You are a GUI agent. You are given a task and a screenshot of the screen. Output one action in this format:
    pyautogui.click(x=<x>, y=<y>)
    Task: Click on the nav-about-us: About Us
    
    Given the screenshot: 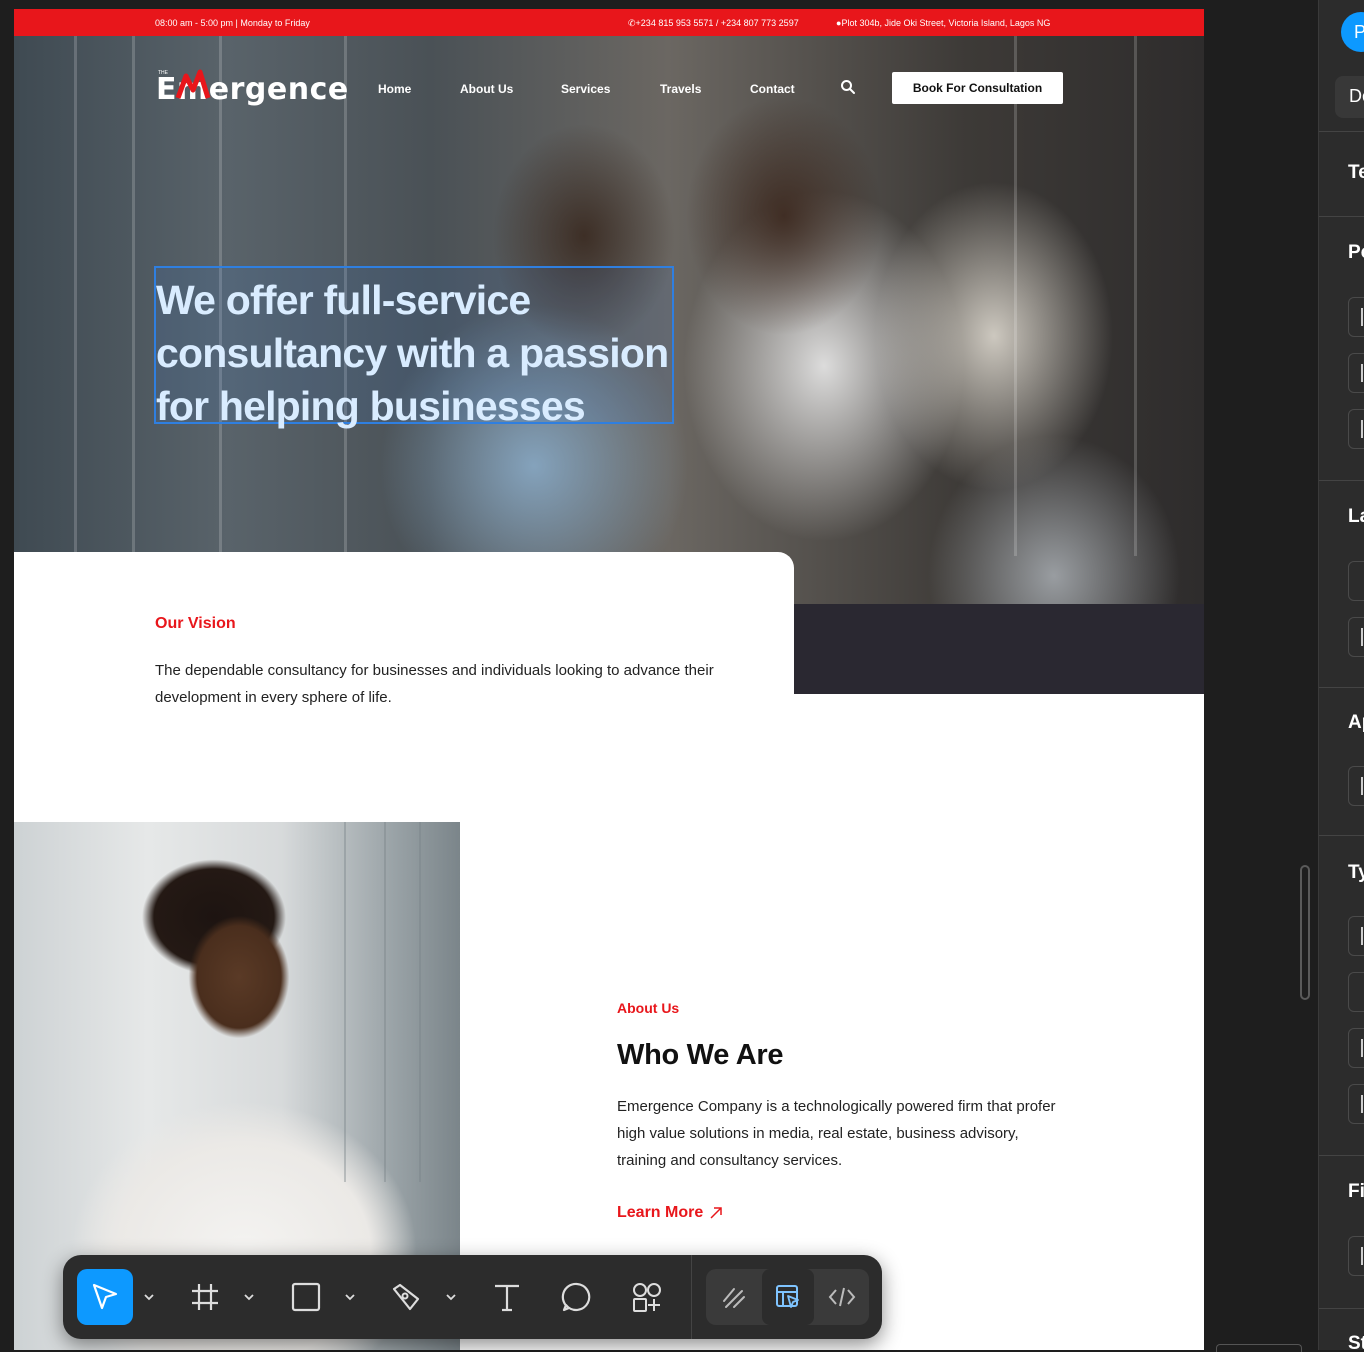 What is the action you would take?
    pyautogui.click(x=486, y=89)
    